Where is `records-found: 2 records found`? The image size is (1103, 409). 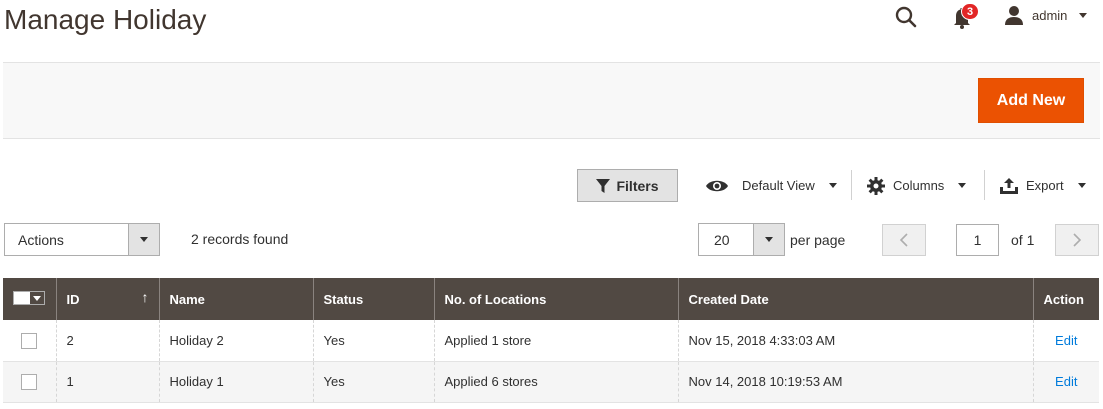
records-found: 2 records found is located at coordinates (240, 239).